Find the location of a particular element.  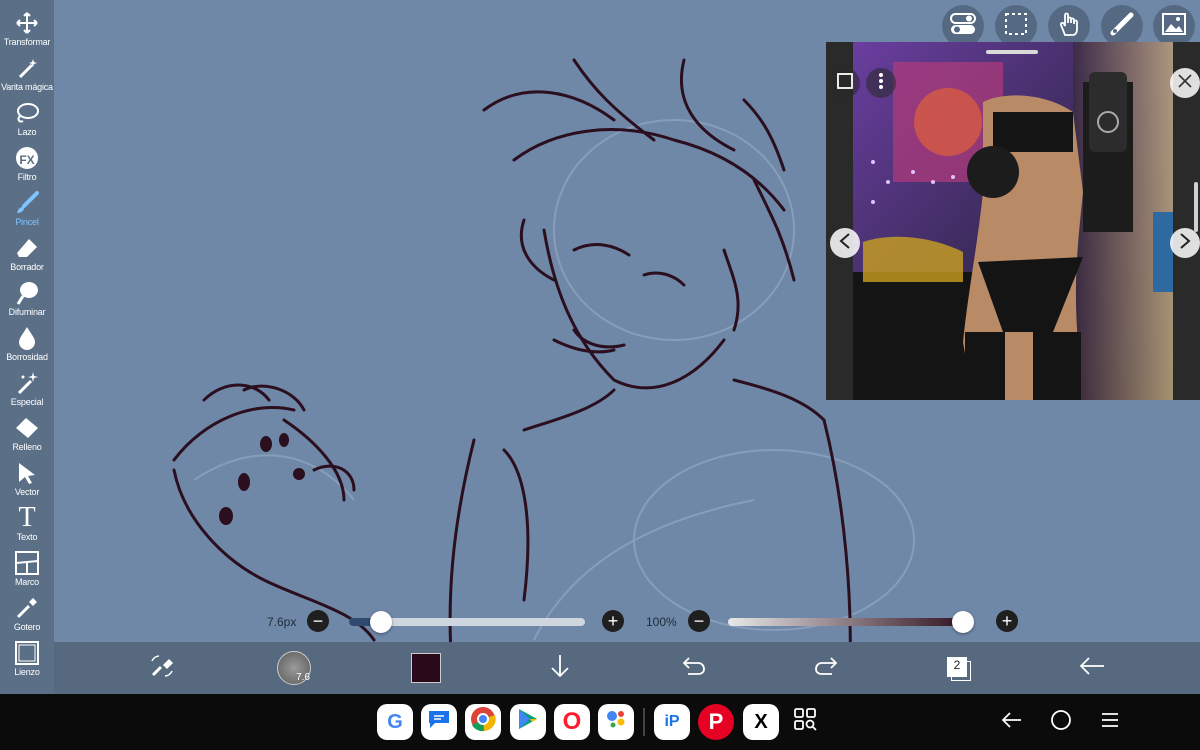

dock-divider is located at coordinates (644, 722).